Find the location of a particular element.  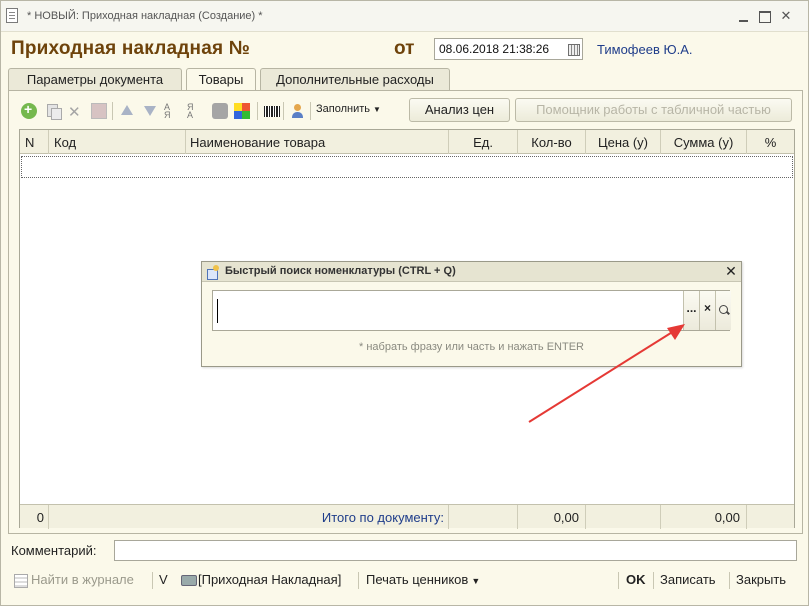

analyze-prices-button: Анализ цен is located at coordinates (459, 110).